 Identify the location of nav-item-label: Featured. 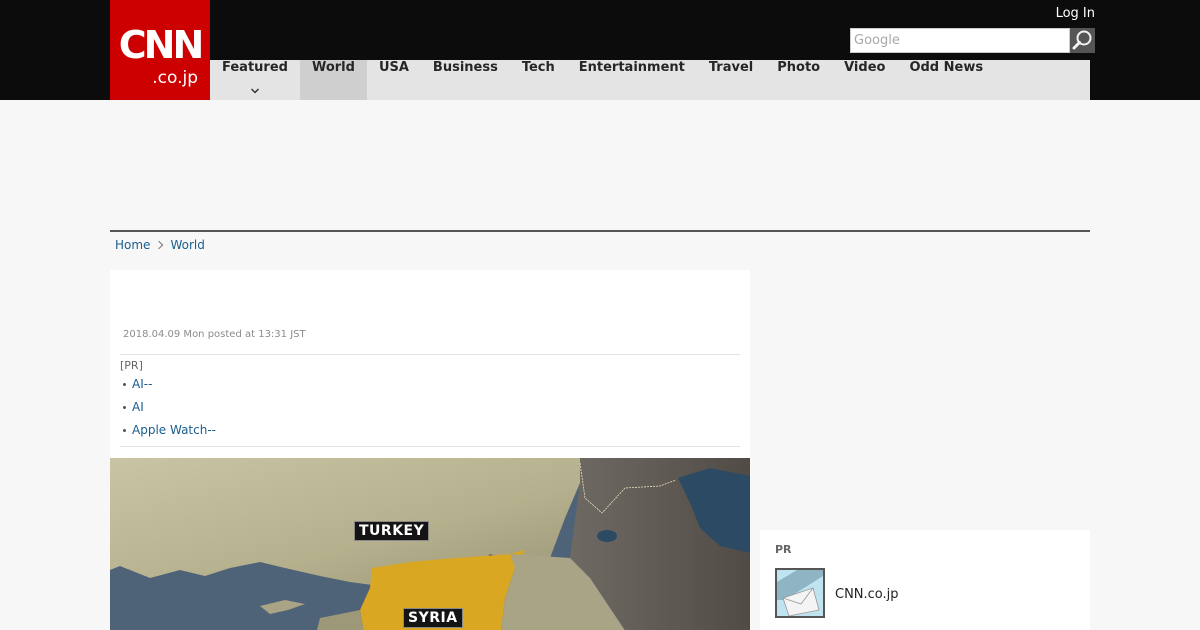
(255, 67).